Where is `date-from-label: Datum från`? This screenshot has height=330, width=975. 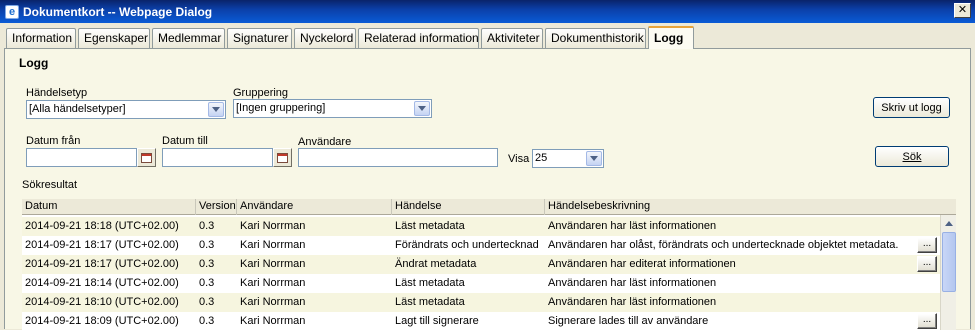 date-from-label: Datum från is located at coordinates (53, 141).